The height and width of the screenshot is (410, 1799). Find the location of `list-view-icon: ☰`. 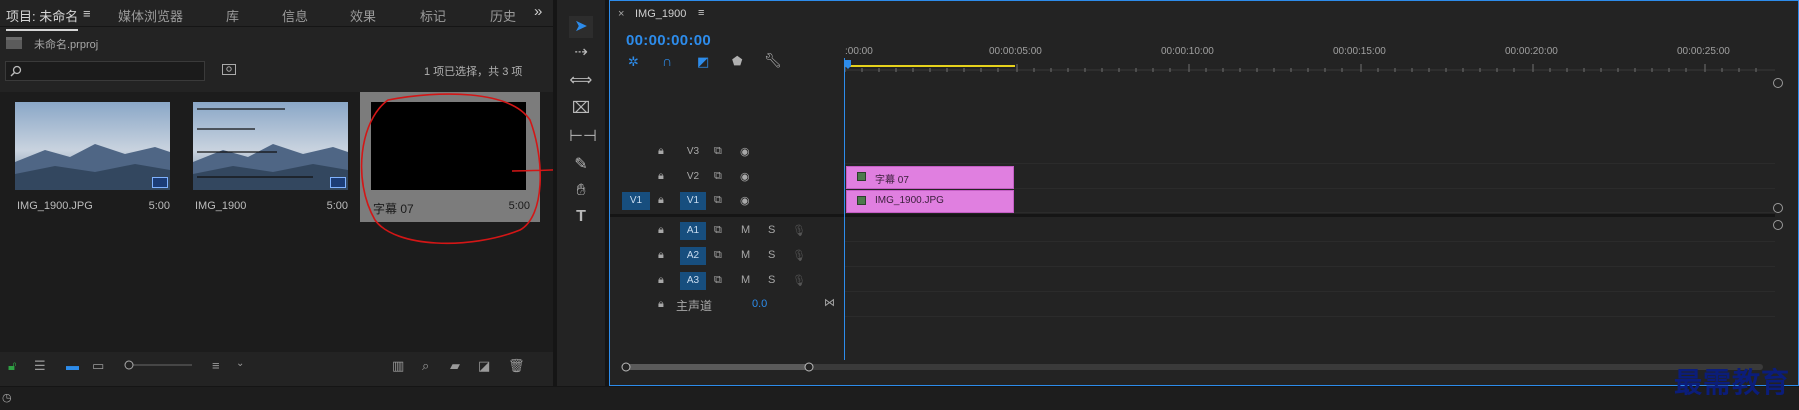

list-view-icon: ☰ is located at coordinates (40, 366).